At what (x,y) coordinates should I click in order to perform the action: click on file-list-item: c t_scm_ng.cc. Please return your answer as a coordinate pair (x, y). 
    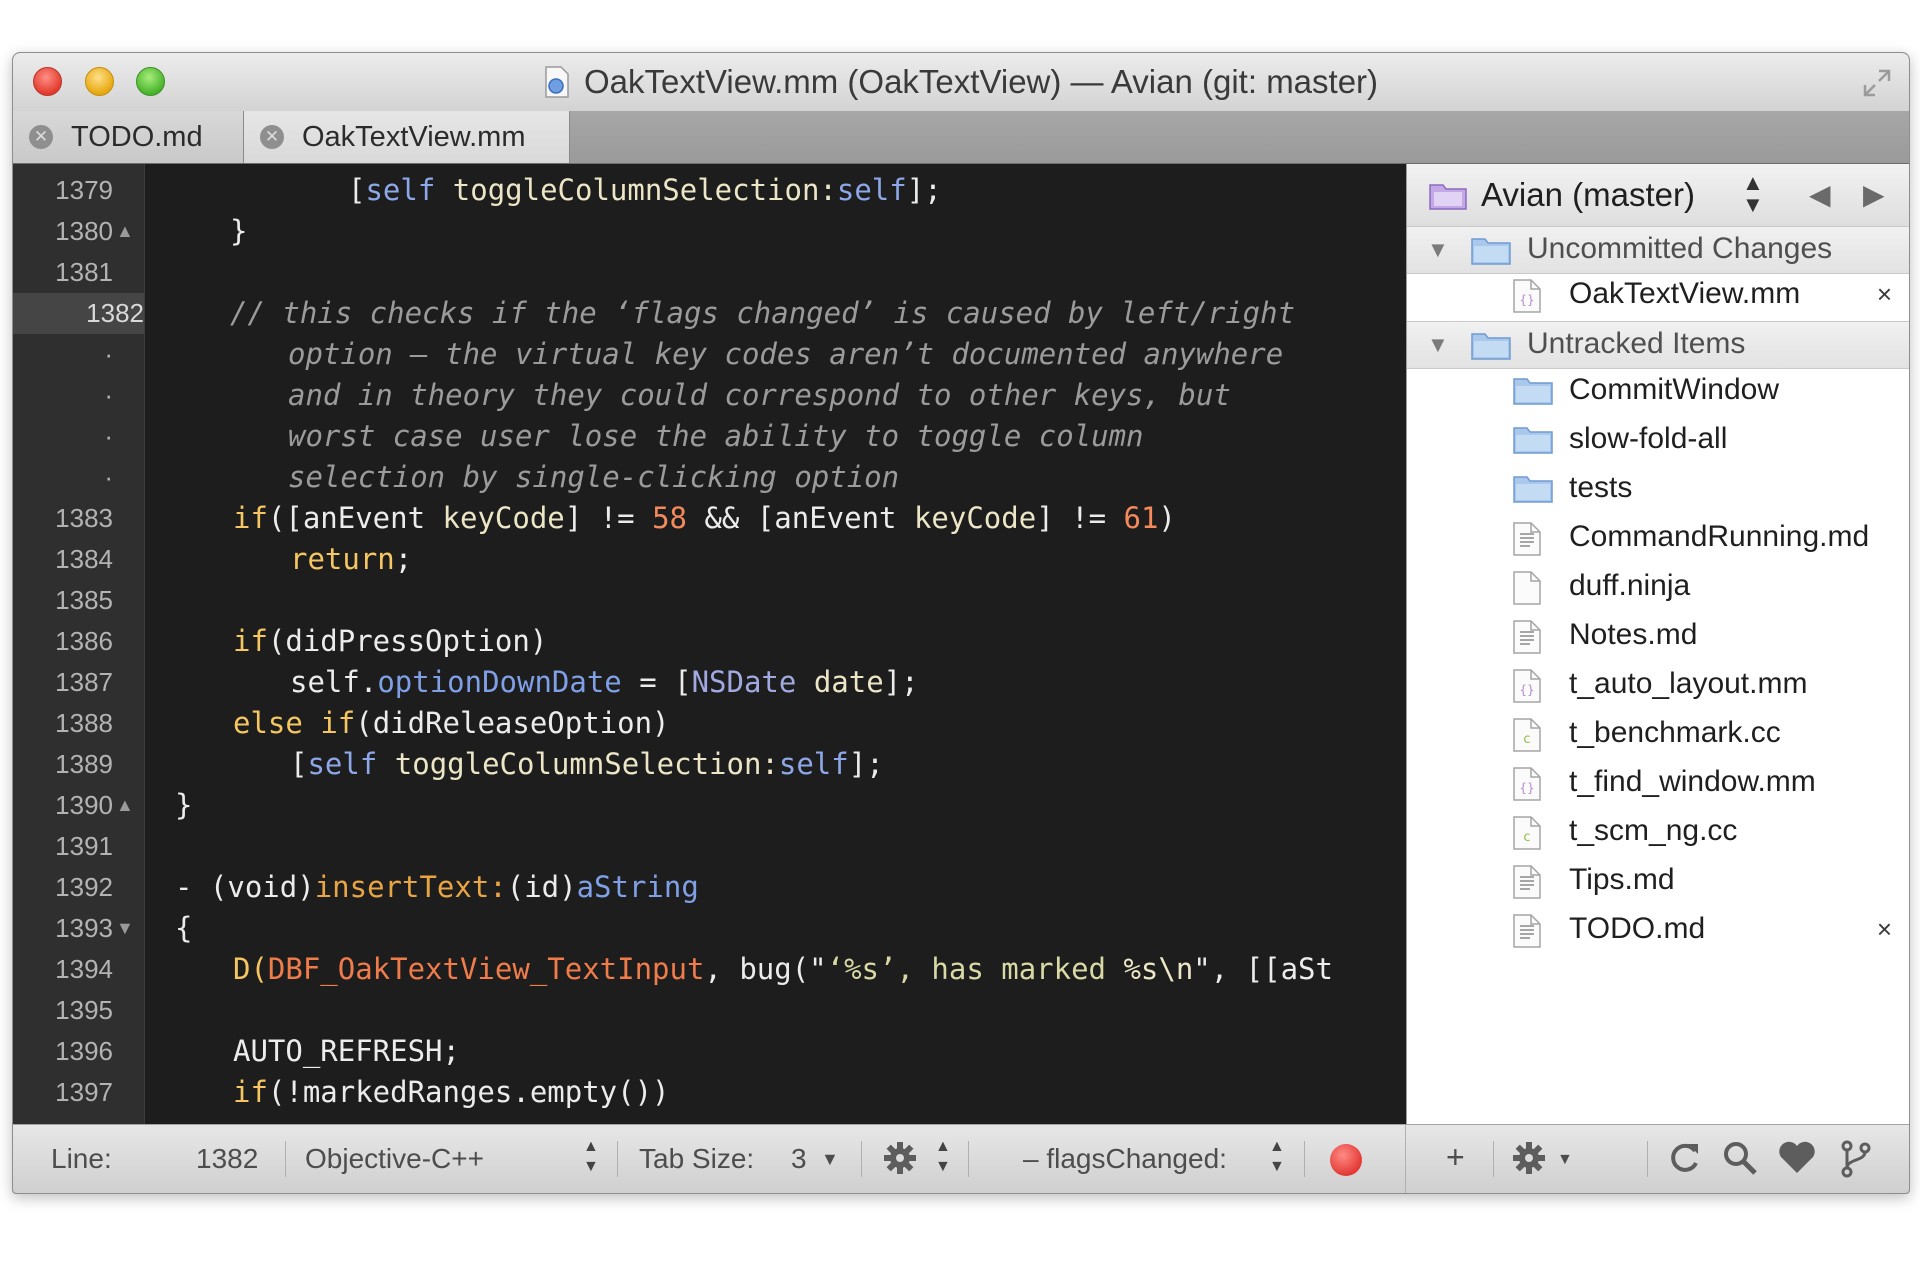
    Looking at the image, I should click on (1658, 832).